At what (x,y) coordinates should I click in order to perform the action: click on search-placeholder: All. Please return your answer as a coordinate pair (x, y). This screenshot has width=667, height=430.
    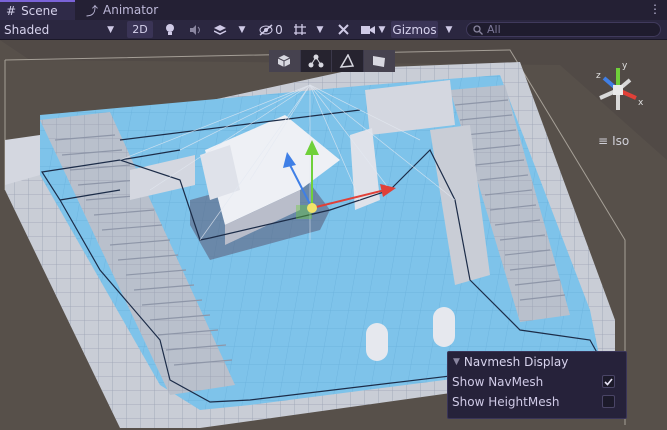
    Looking at the image, I should click on (494, 29).